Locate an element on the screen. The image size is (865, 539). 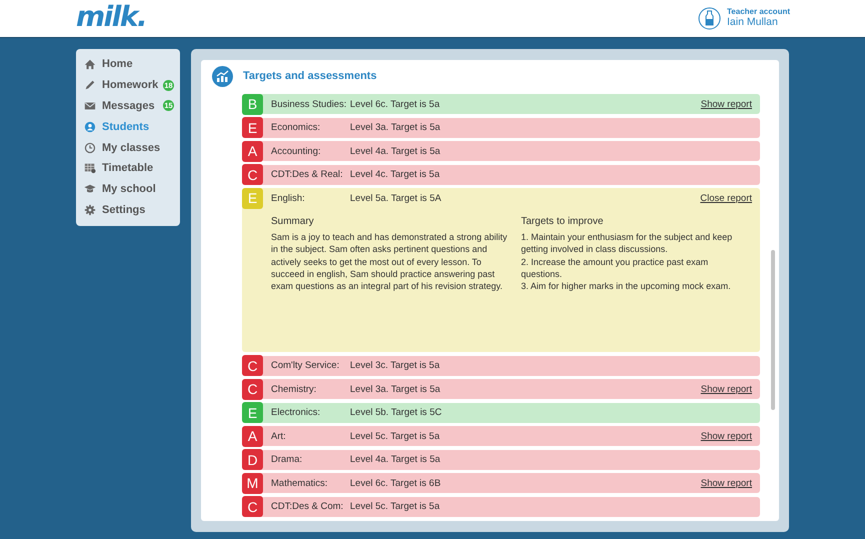
subject-name: CDT:Des & Real: is located at coordinates (307, 174).